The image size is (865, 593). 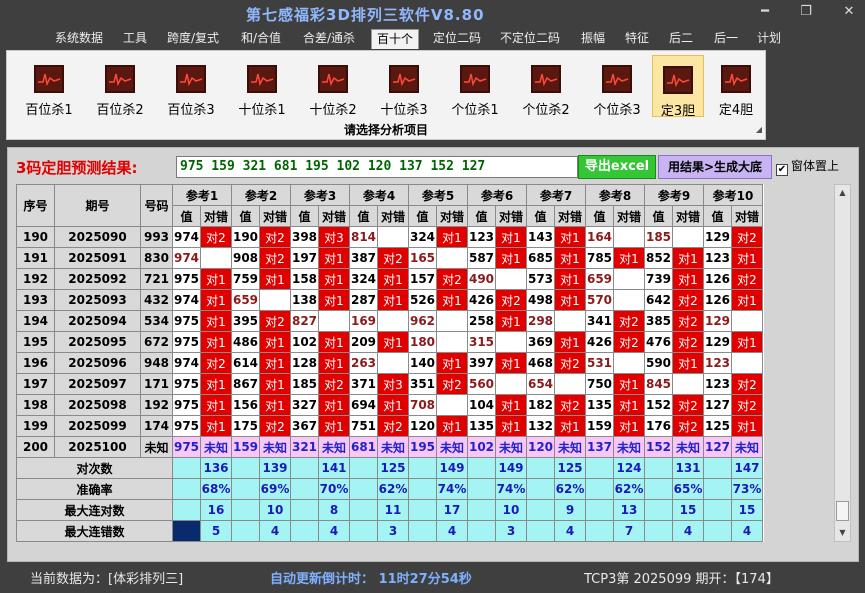 What do you see at coordinates (717, 237) in the screenshot?
I see `ref-value: 129` at bounding box center [717, 237].